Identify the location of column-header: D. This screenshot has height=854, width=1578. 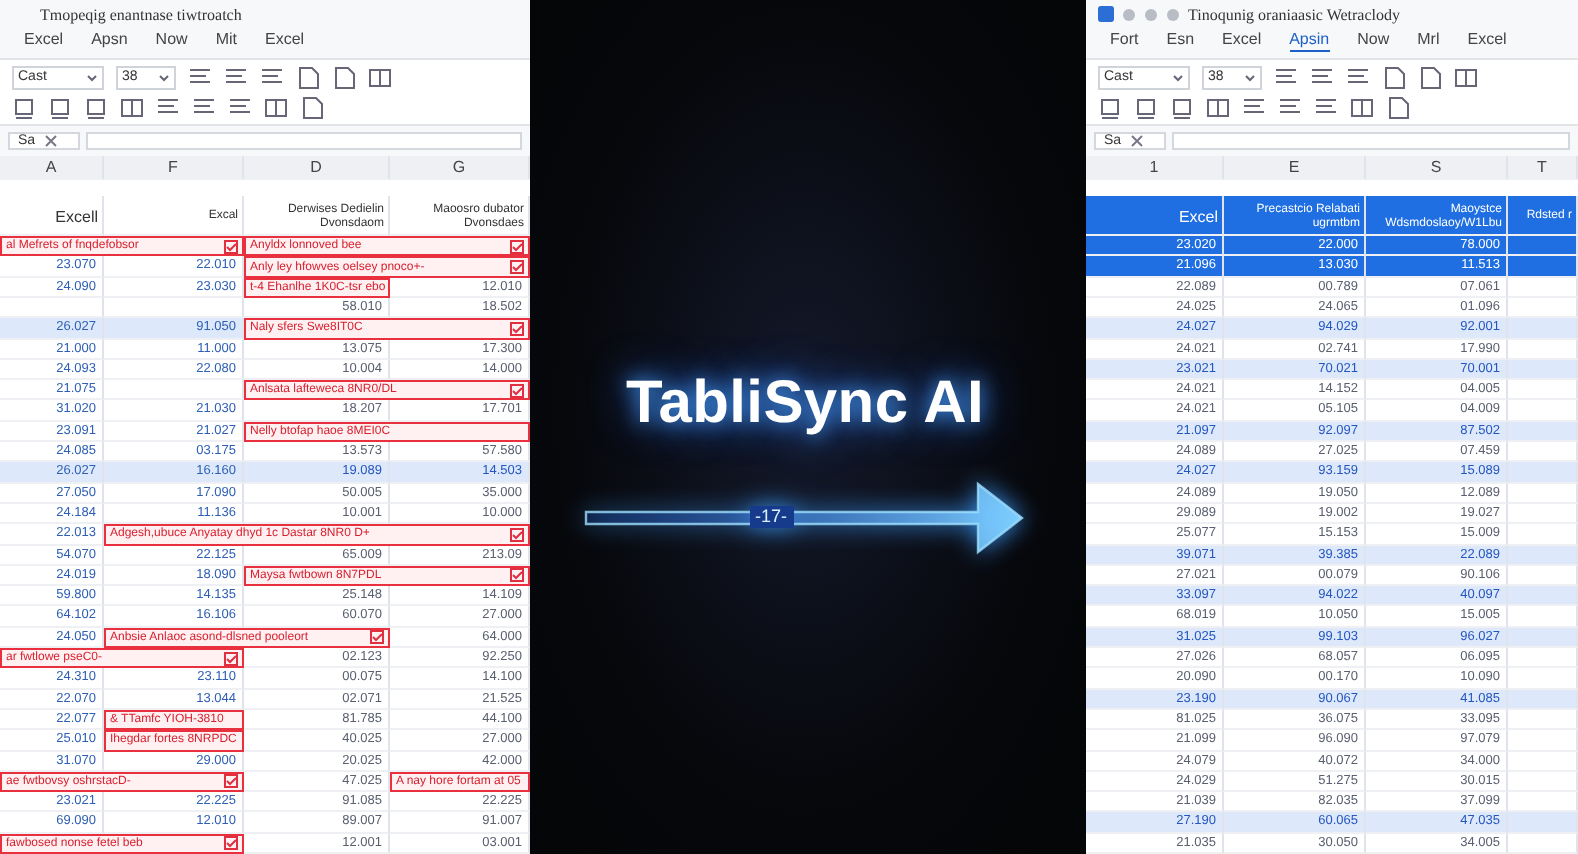
(317, 168).